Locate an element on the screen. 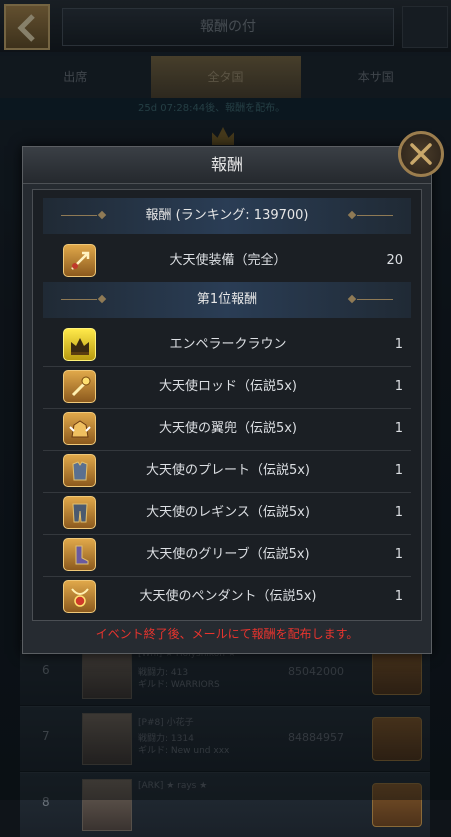 The image size is (451, 837). item-name: 大天使のペンダント（伝説5x) is located at coordinates (228, 597).